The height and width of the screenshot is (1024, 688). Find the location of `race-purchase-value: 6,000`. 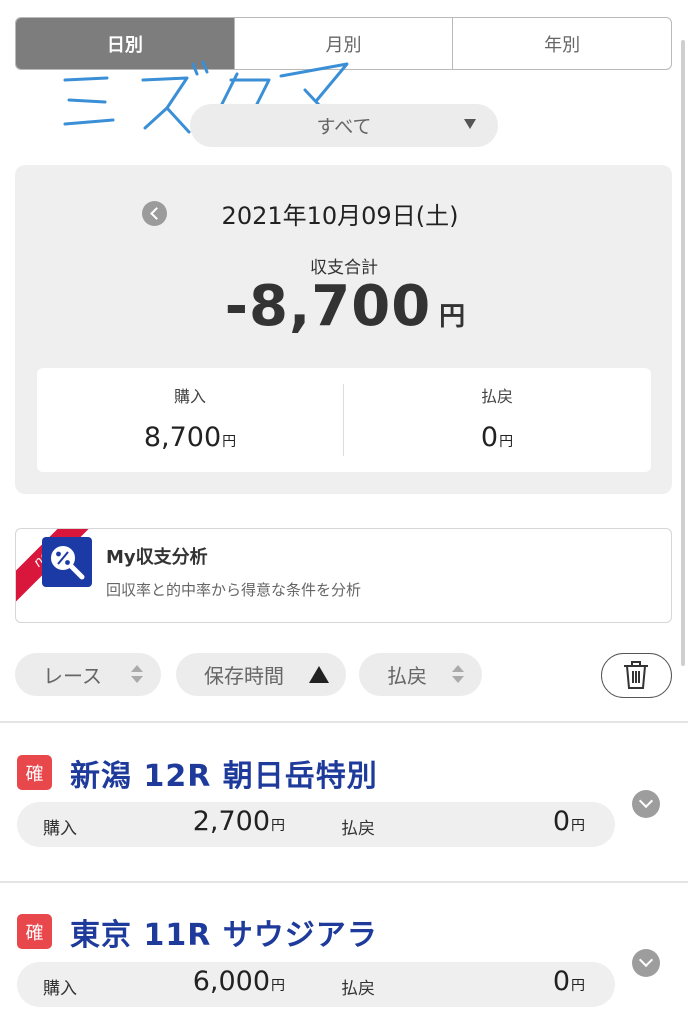

race-purchase-value: 6,000 is located at coordinates (231, 981).